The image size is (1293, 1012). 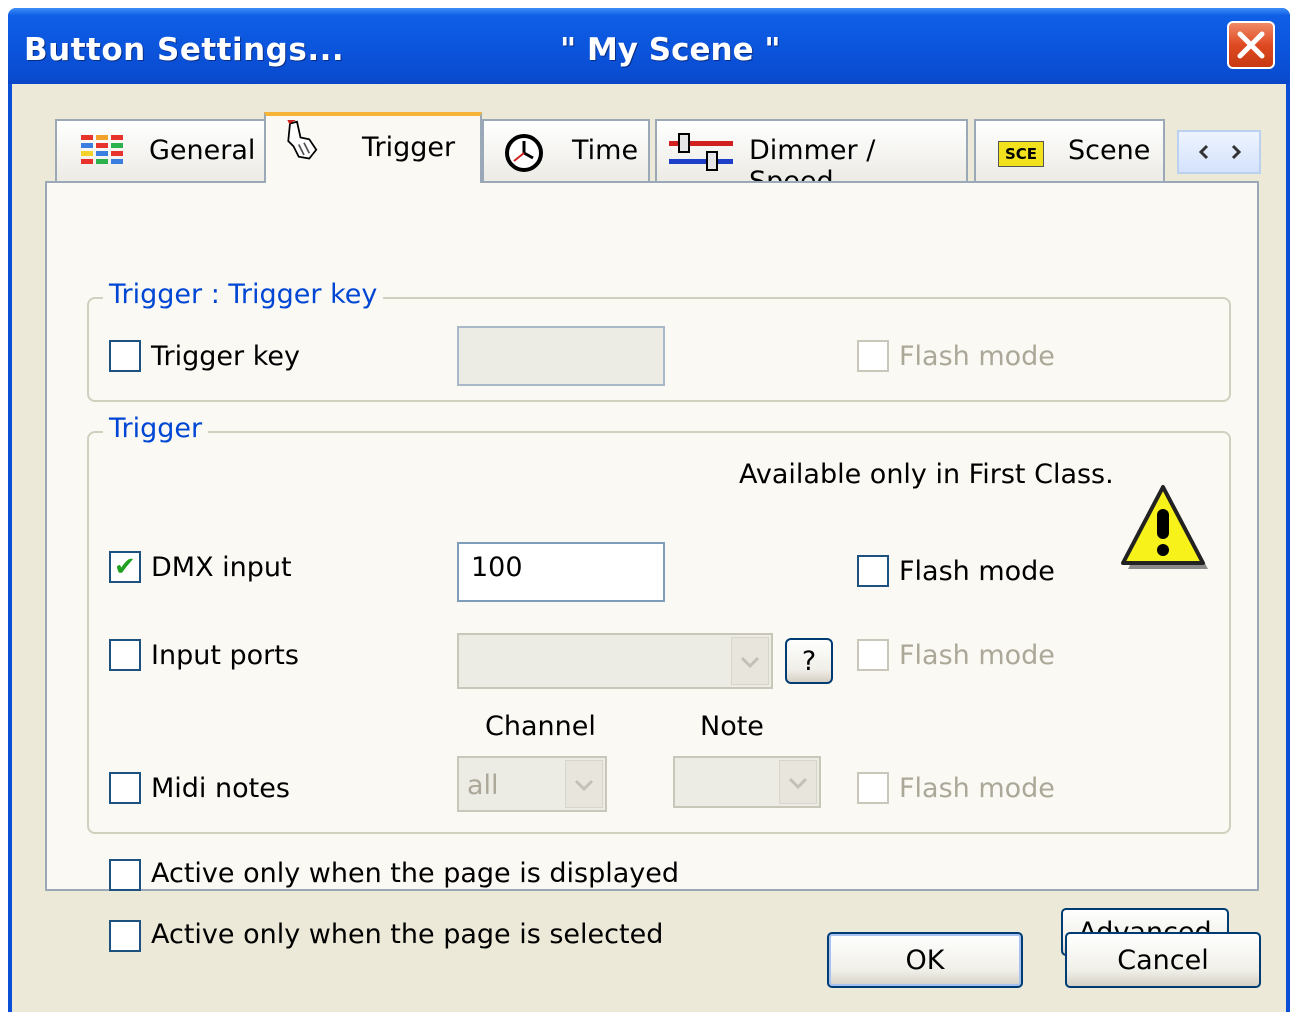 I want to click on warning-icon, so click(x=1164, y=527).